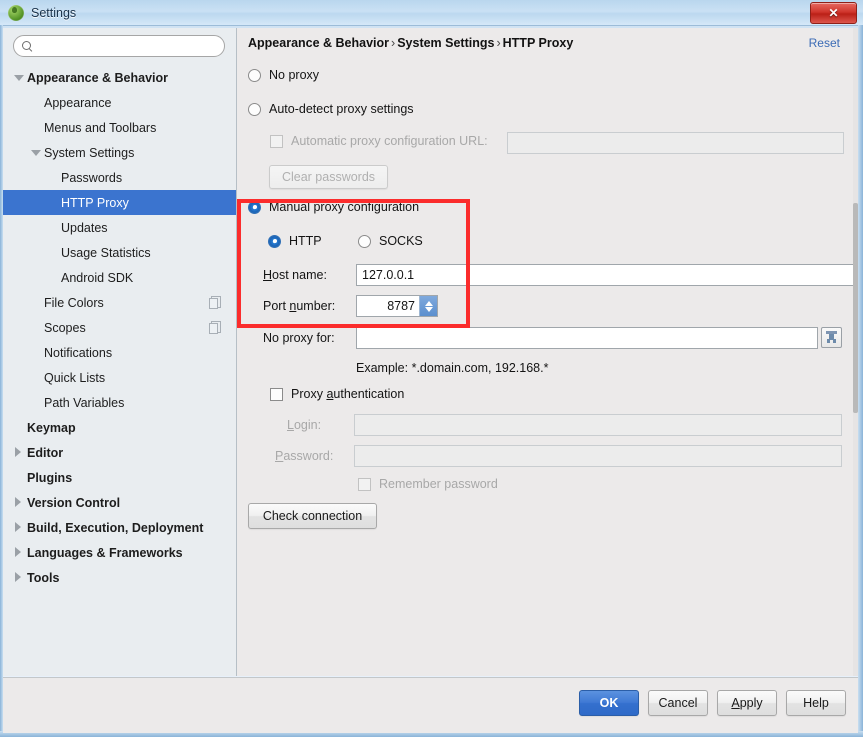 This screenshot has width=863, height=737. I want to click on search-box, so click(119, 46).